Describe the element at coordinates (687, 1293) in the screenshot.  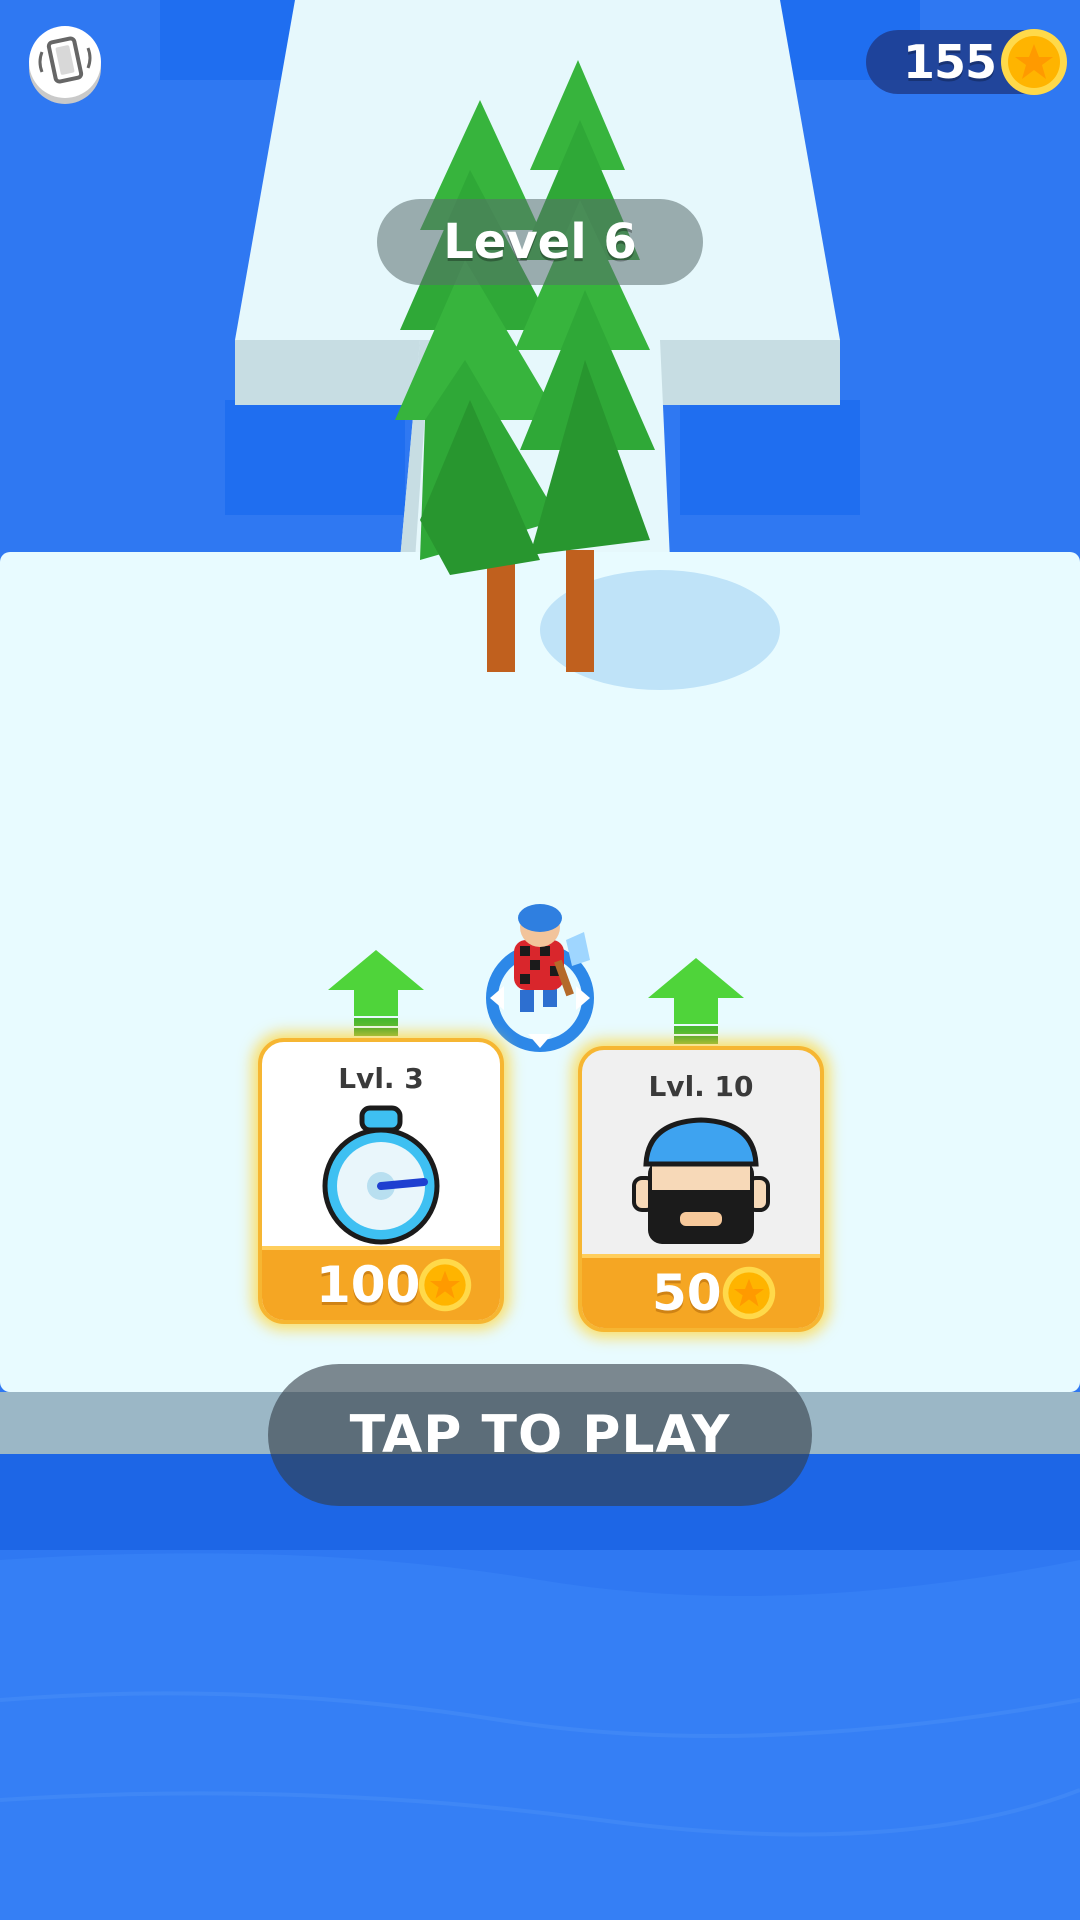
I see `card-price: 50` at that location.